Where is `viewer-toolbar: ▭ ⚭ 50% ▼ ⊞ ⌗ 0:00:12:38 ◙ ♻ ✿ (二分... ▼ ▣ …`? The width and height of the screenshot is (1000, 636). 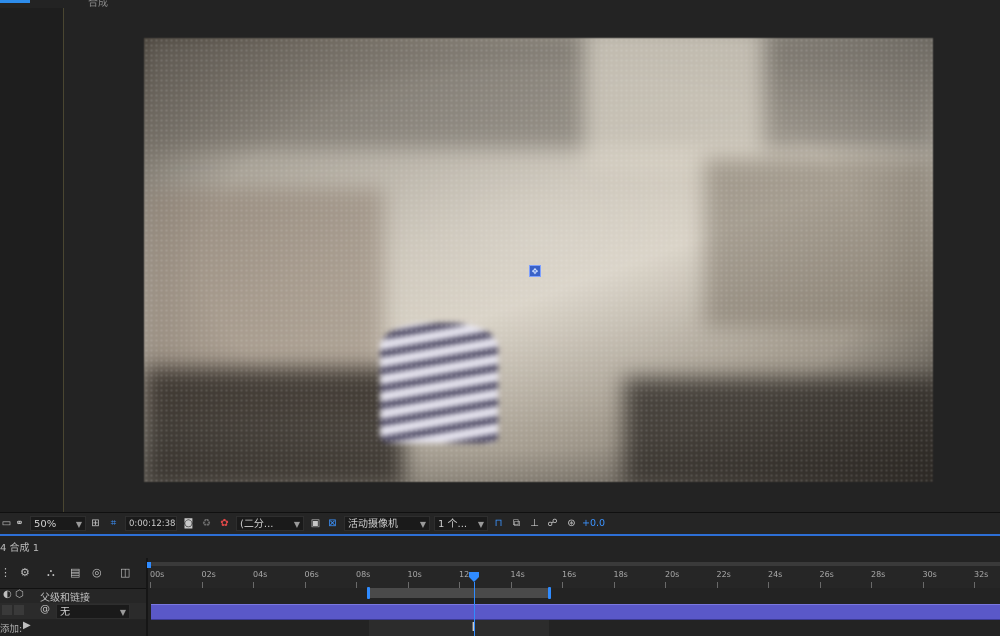
viewer-toolbar: ▭ ⚭ 50% ▼ ⊞ ⌗ 0:00:12:38 ◙ ♻ ✿ (二分... ▼ ▣ … is located at coordinates (500, 523).